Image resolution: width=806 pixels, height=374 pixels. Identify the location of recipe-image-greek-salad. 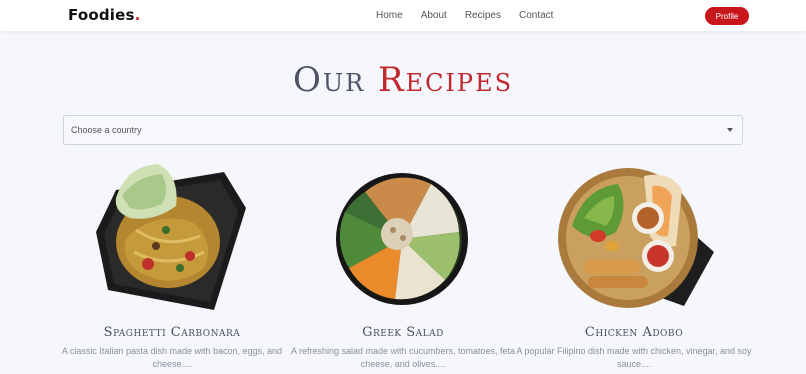
(402, 239).